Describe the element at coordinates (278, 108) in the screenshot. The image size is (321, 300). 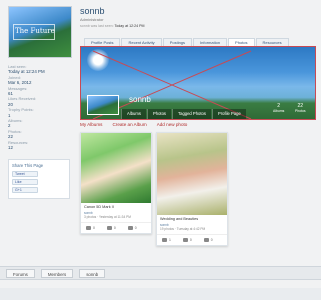
I see `cover-stat-albums: 2 Albums` at that location.